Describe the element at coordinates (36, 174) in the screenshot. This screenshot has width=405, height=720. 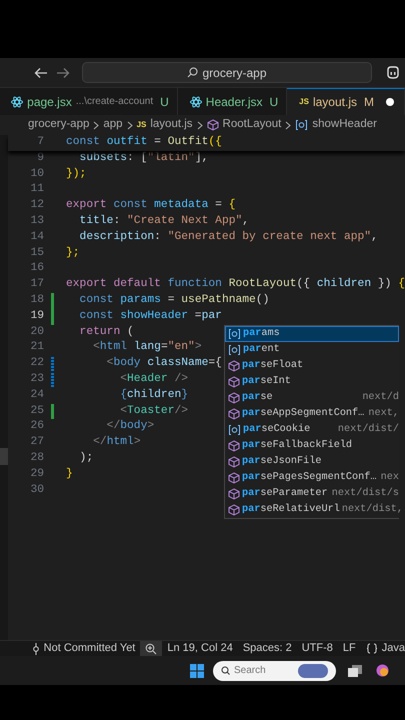
I see `line-number: 10` at that location.